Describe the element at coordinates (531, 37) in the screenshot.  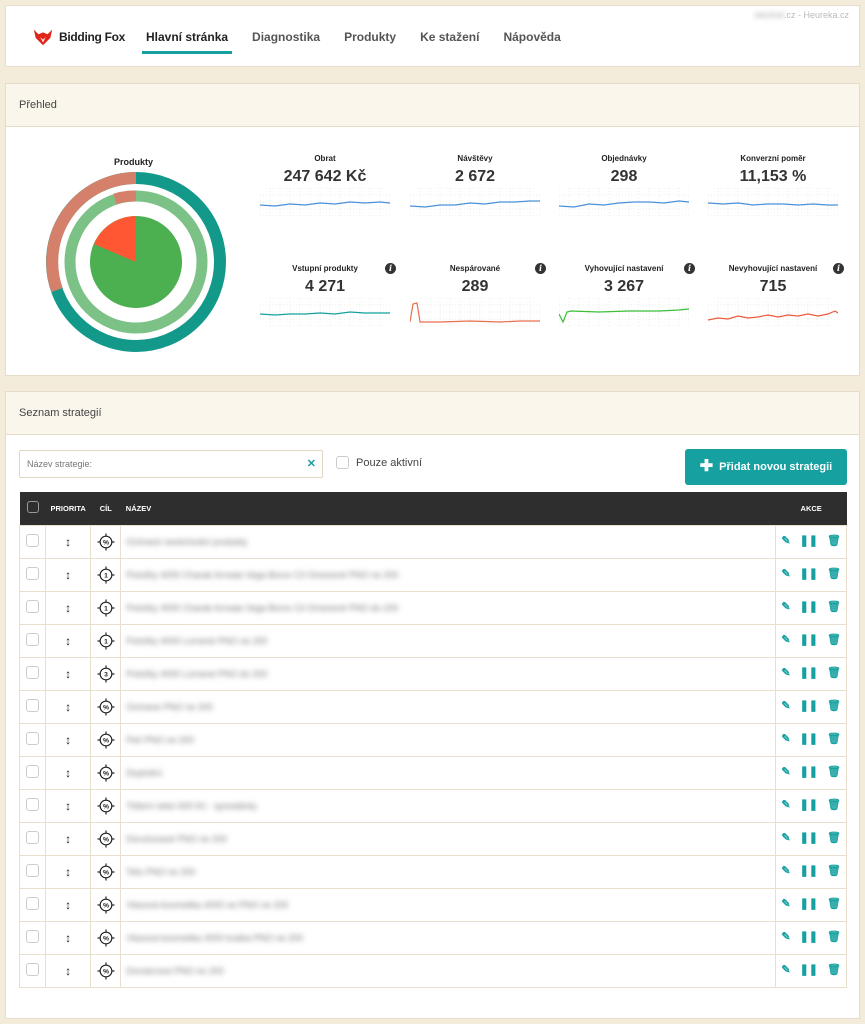
I see `nav-item-help: Nápověda` at that location.